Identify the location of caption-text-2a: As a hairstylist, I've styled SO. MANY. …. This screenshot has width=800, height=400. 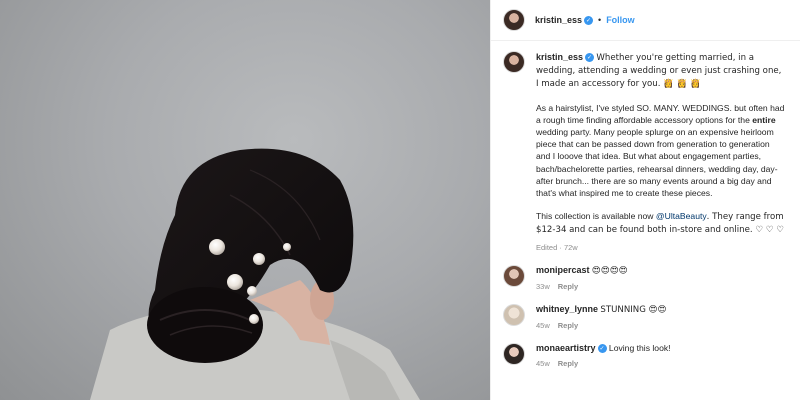
(660, 113).